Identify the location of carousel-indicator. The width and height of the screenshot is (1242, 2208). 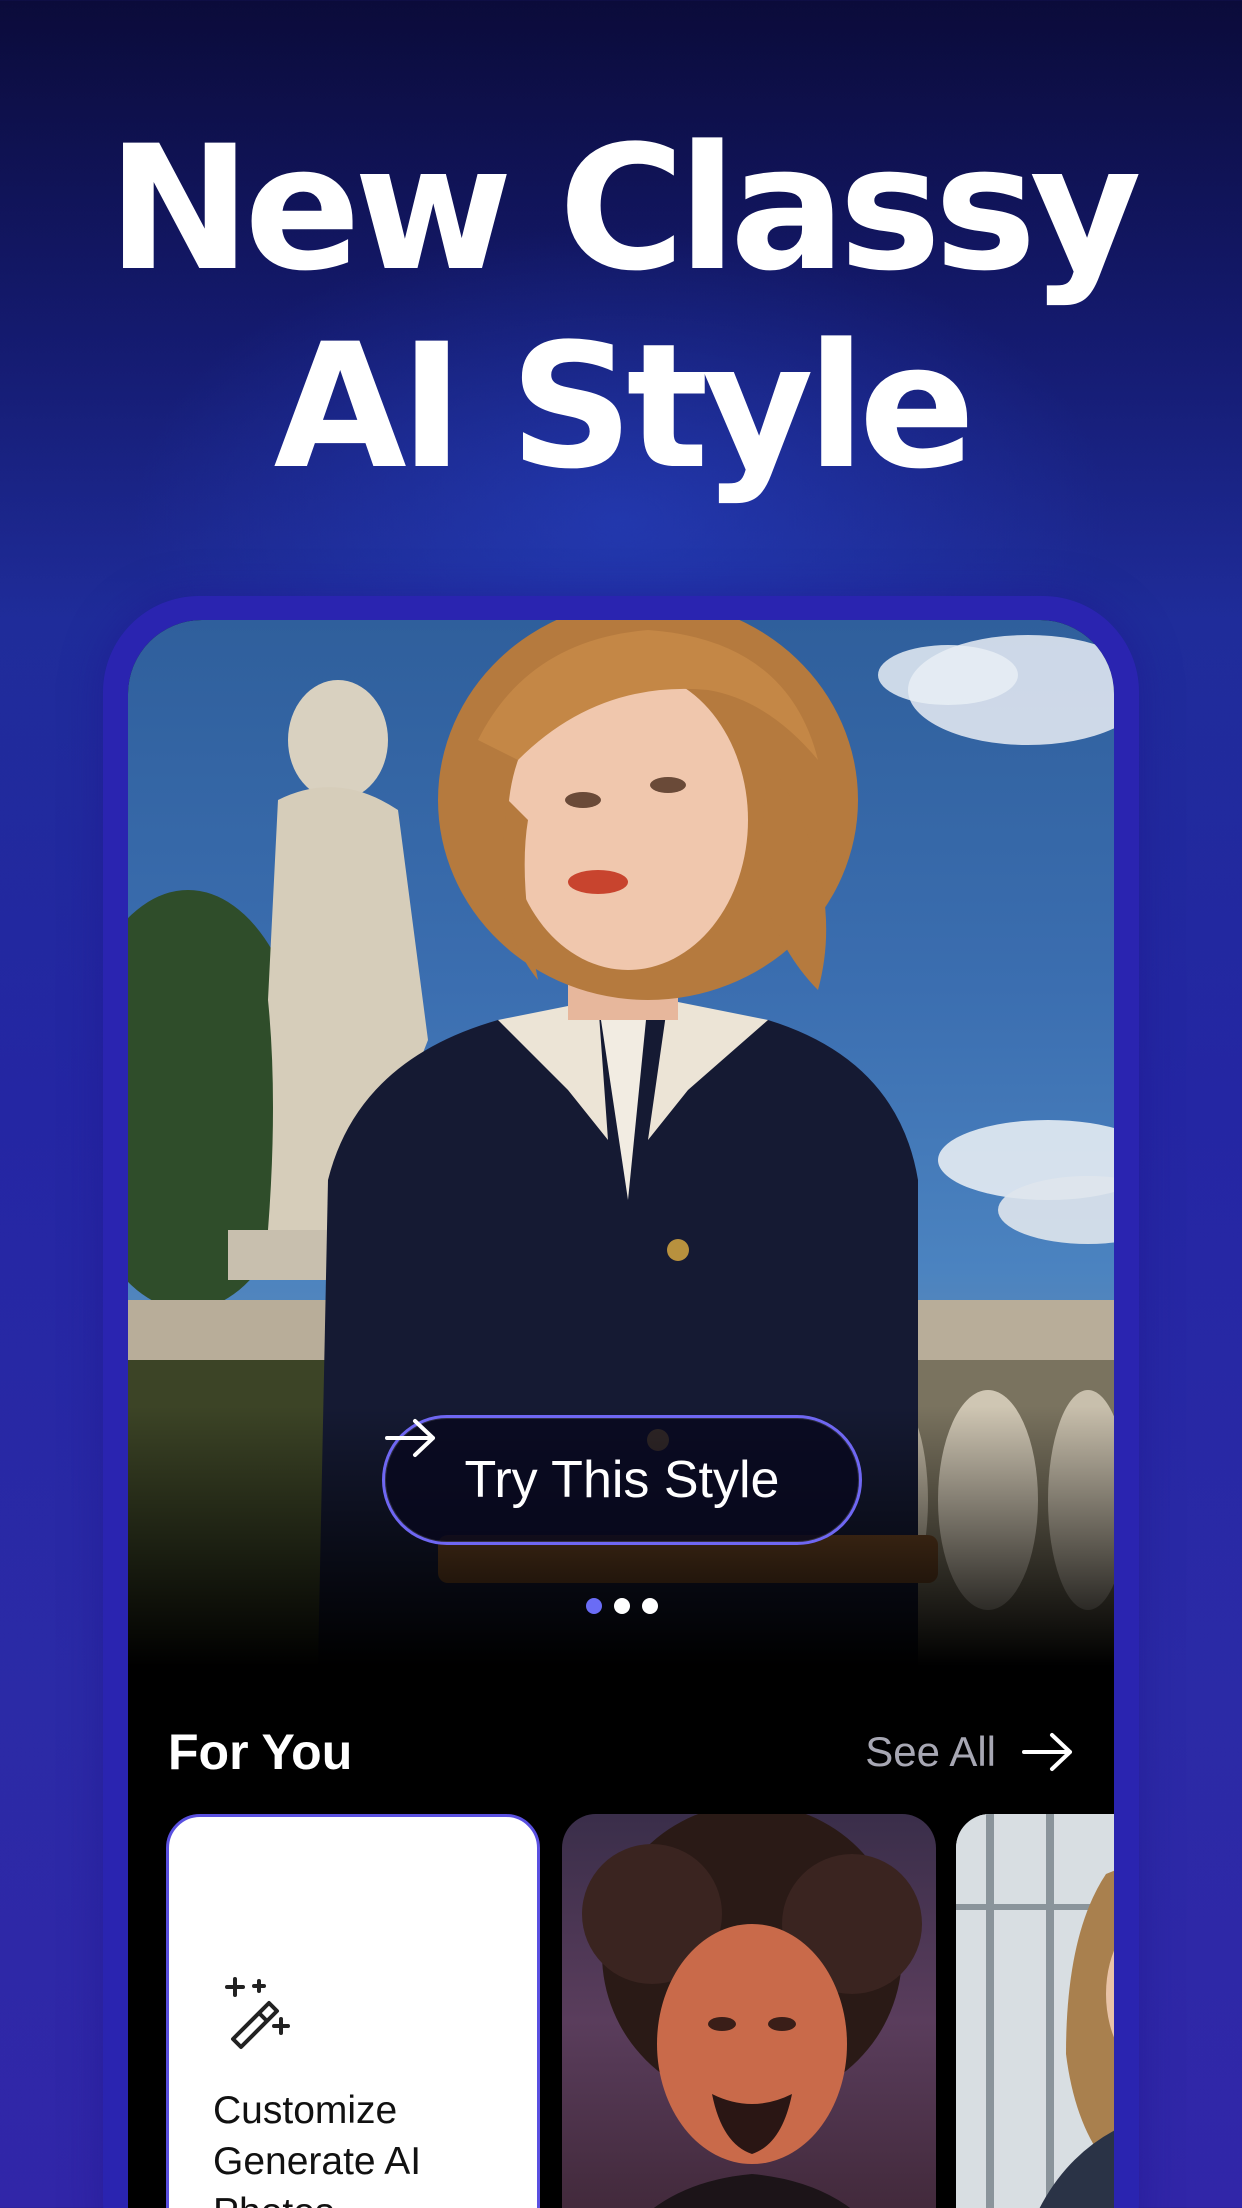
(622, 1606).